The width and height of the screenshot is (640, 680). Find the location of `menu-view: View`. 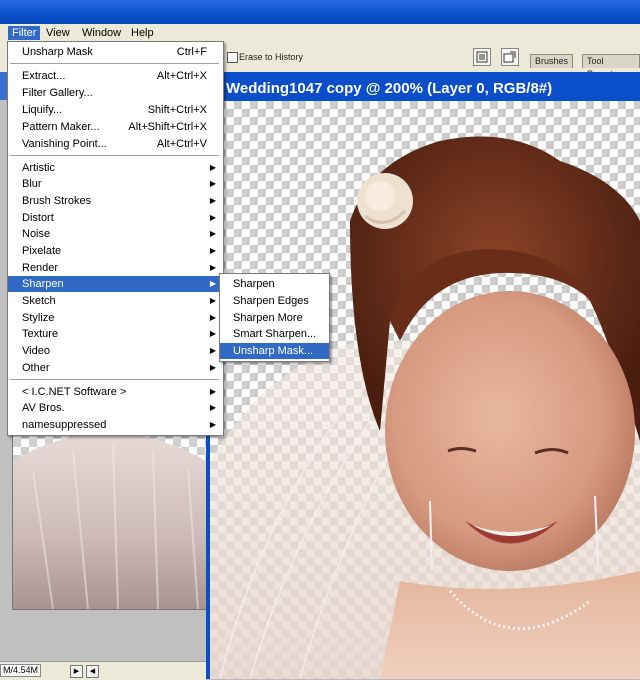

menu-view: View is located at coordinates (58, 33).